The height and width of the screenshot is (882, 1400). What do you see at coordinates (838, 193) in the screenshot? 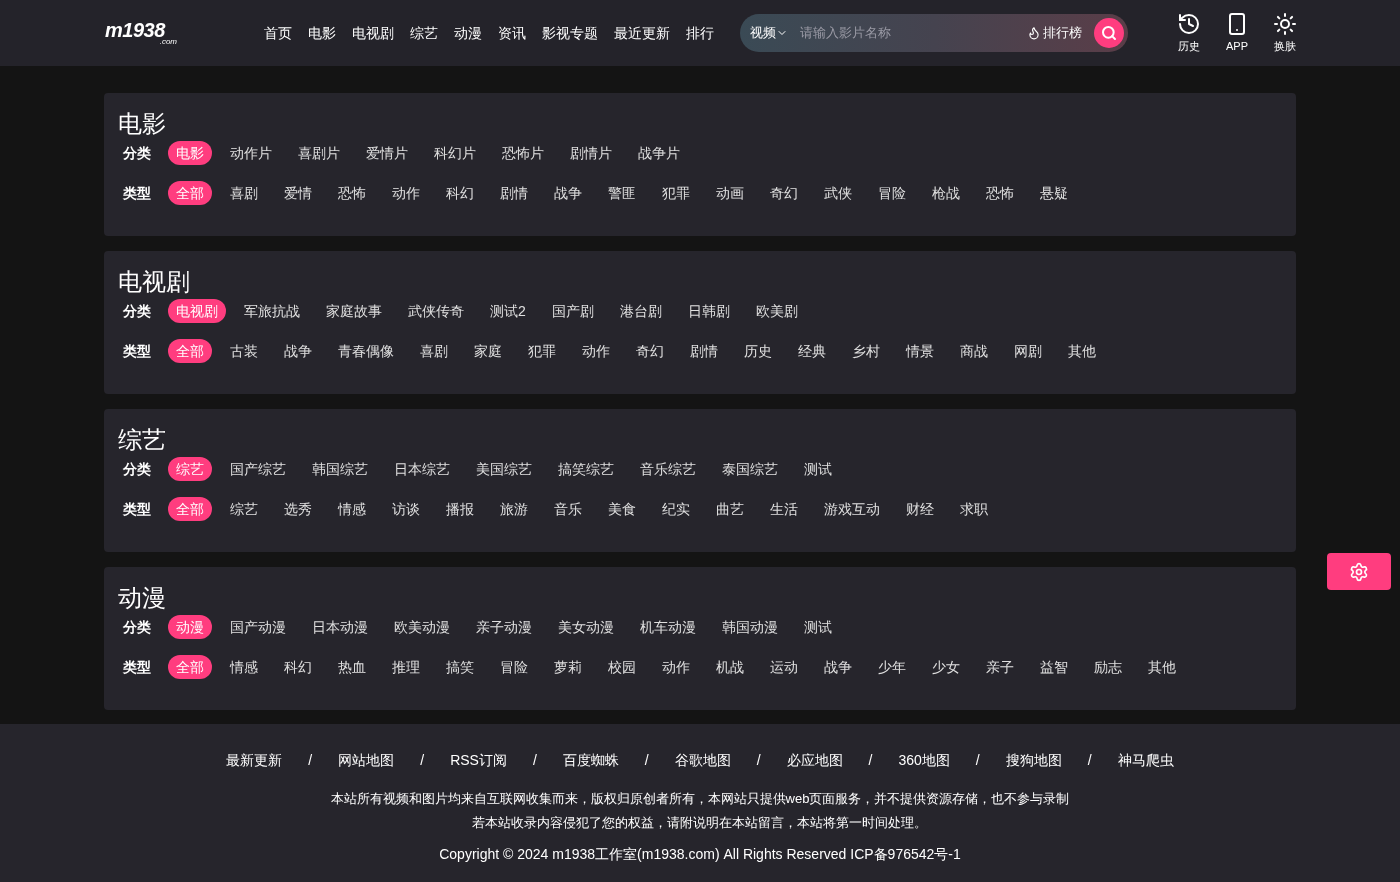
I see `filter-tag: 武侠` at bounding box center [838, 193].